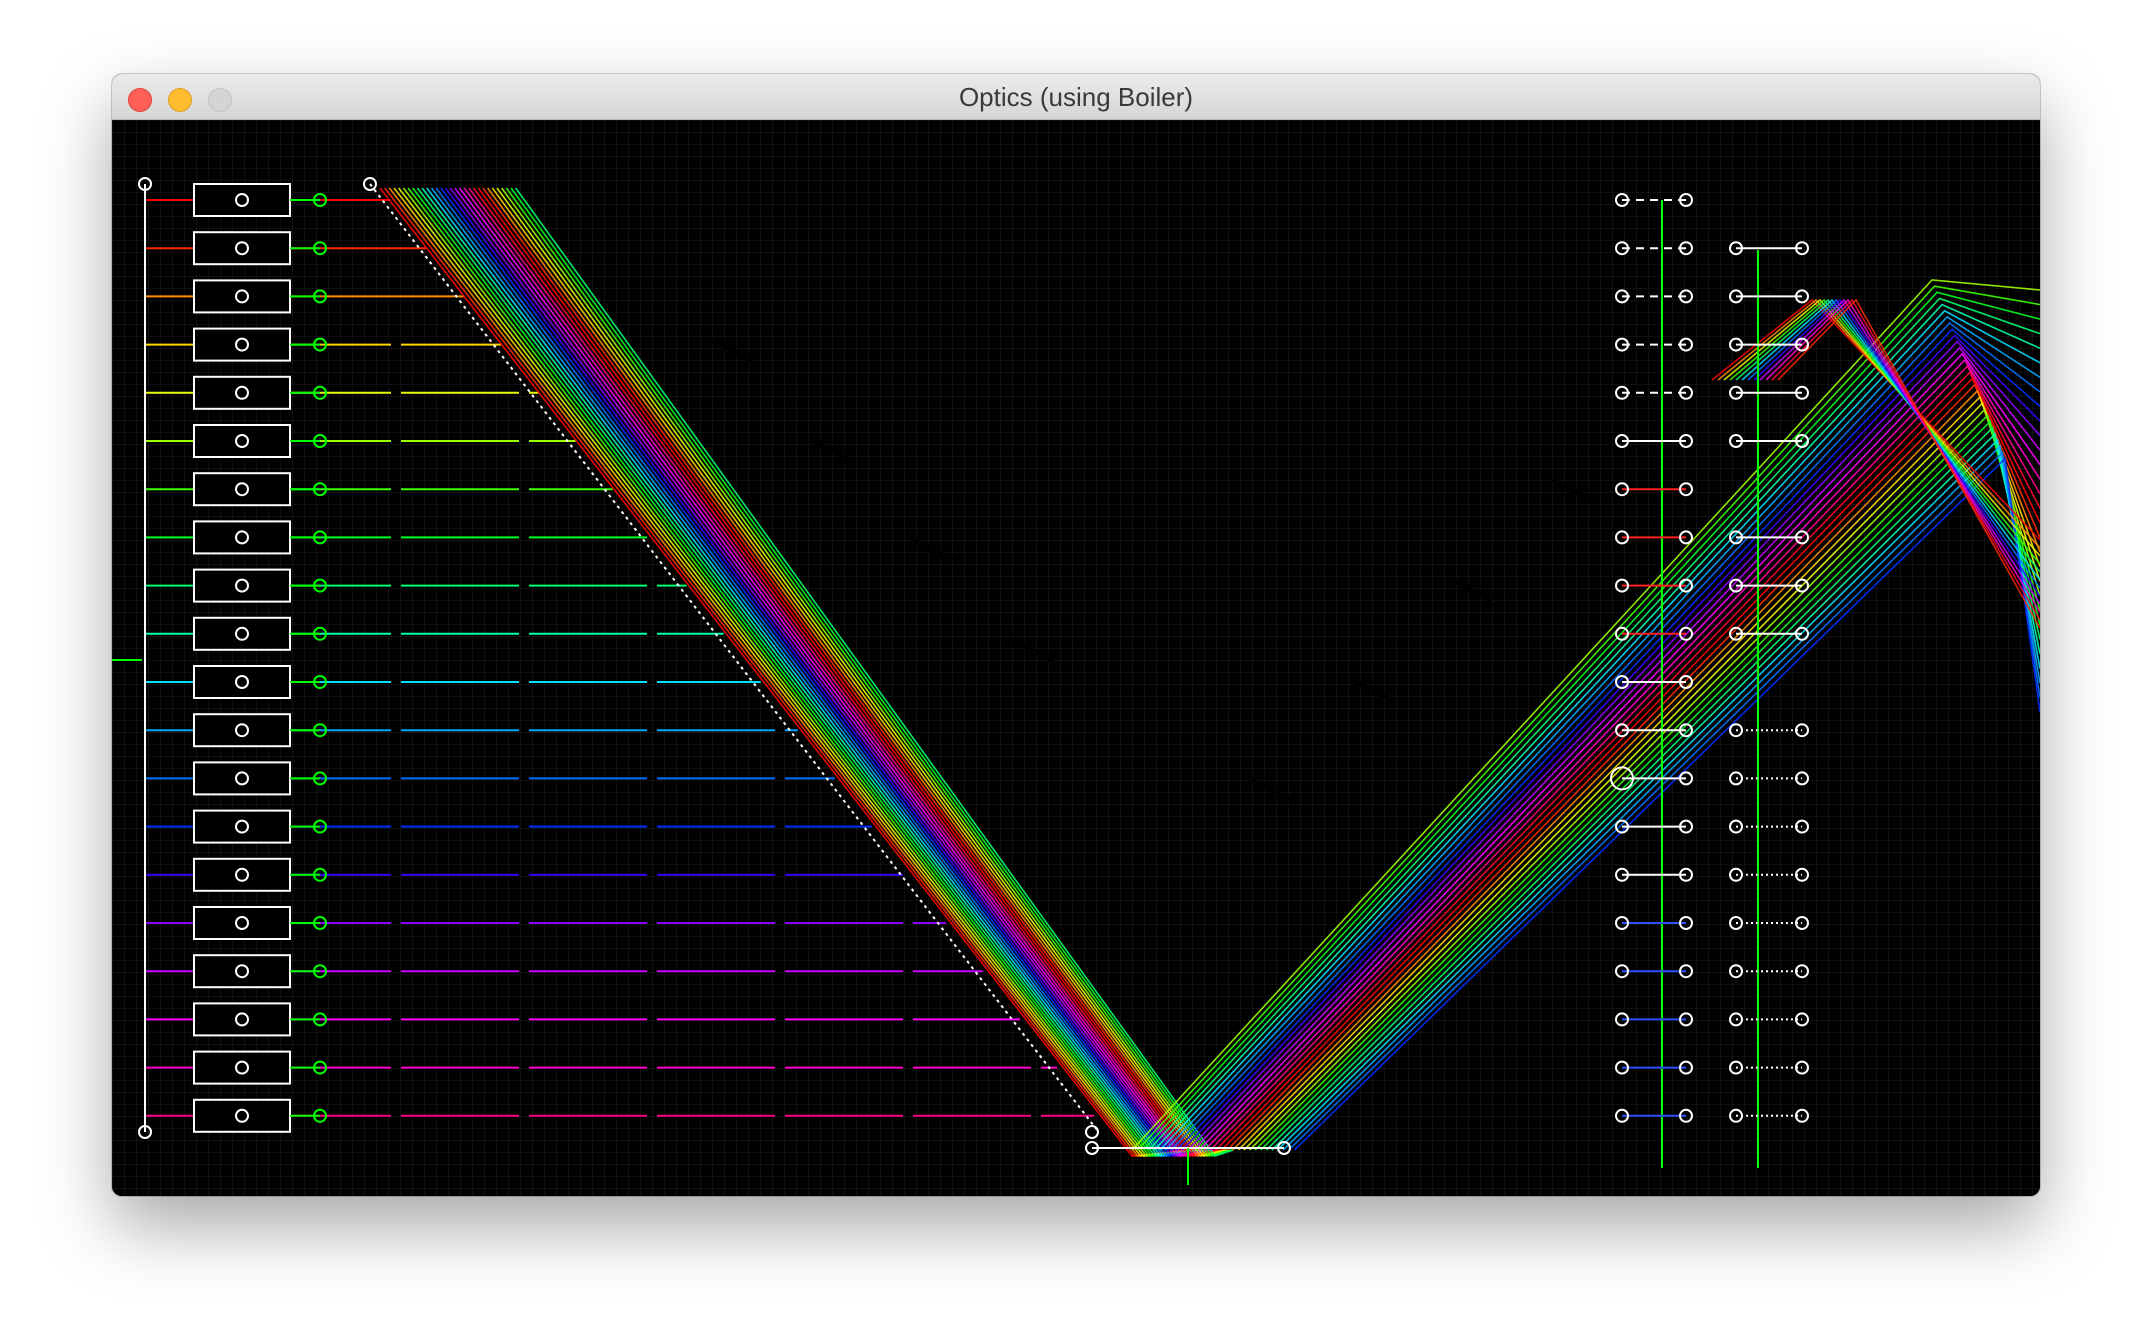 This screenshot has width=2144, height=1340. I want to click on window-title: Optics (using Boiler), so click(1076, 97).